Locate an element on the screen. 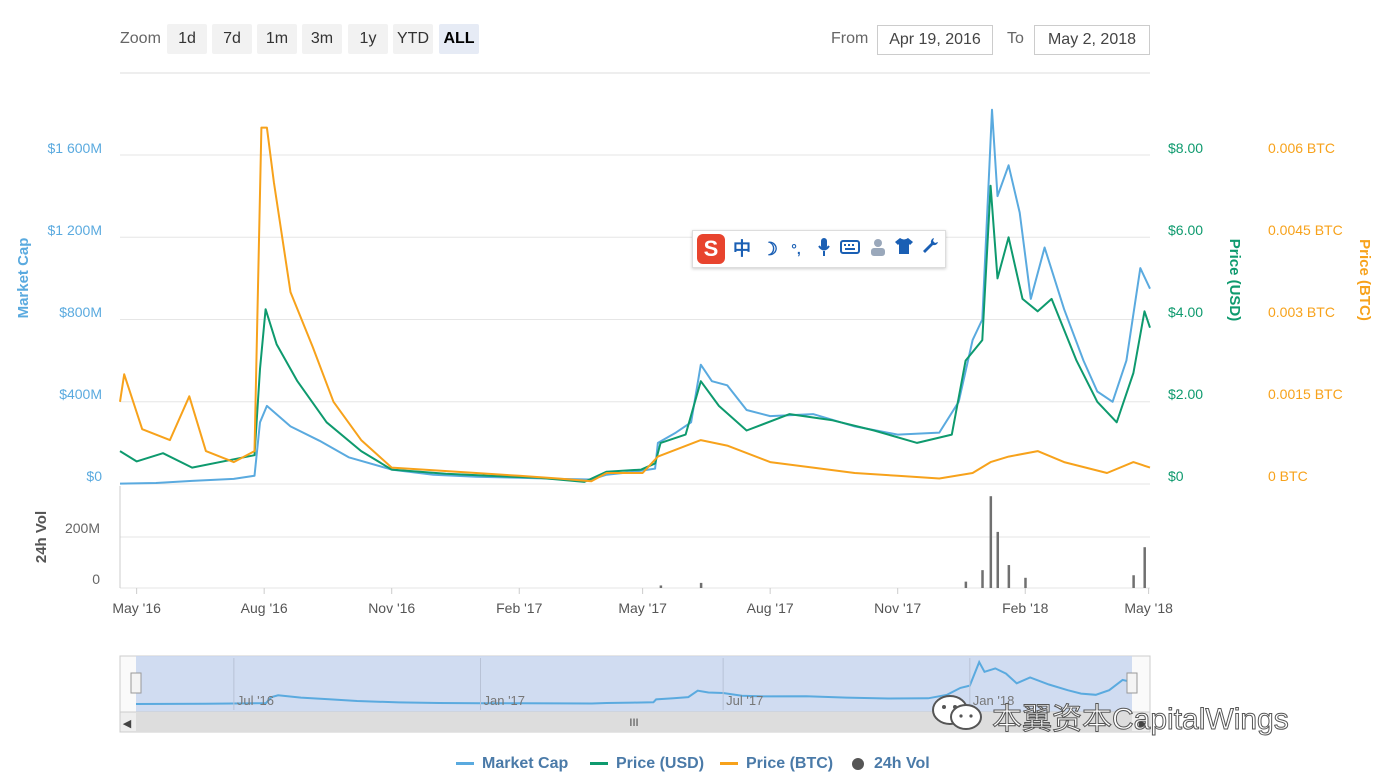 The width and height of the screenshot is (1384, 778). legend-label: Market Cap is located at coordinates (525, 763).